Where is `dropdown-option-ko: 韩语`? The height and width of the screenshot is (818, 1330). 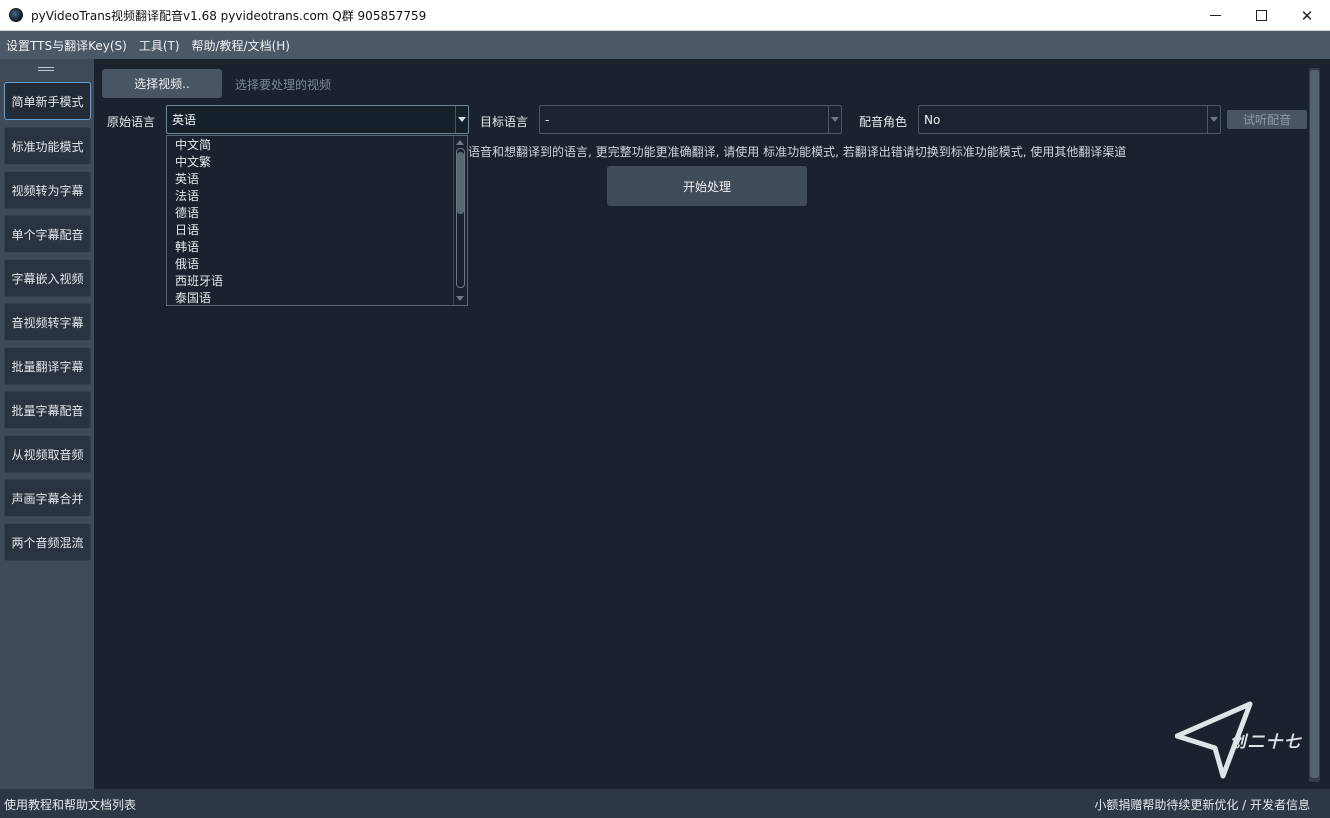
dropdown-option-ko: 韩语 is located at coordinates (317, 247).